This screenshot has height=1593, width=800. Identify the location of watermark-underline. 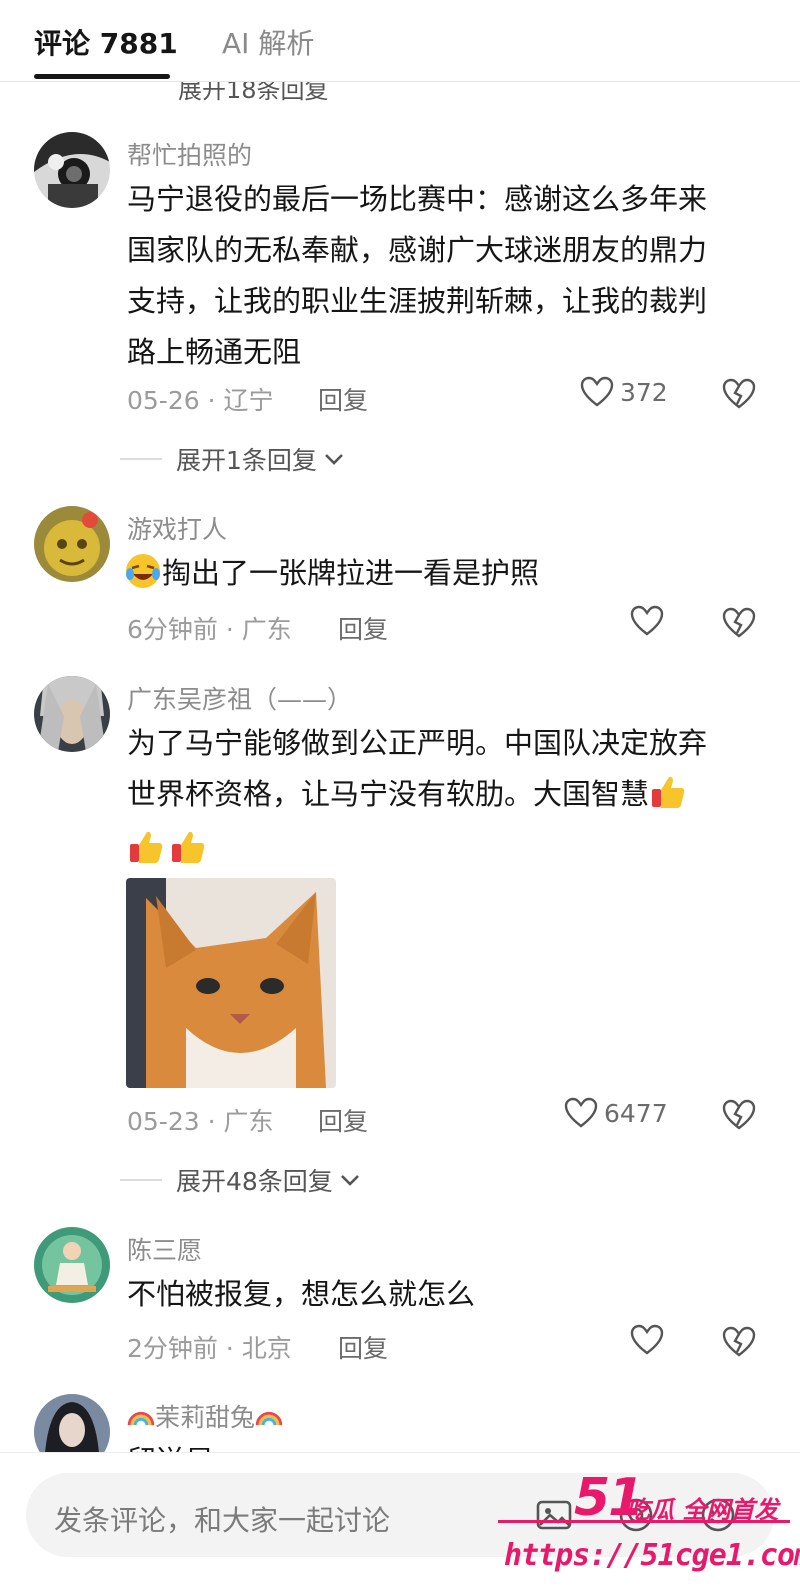
(644, 1521).